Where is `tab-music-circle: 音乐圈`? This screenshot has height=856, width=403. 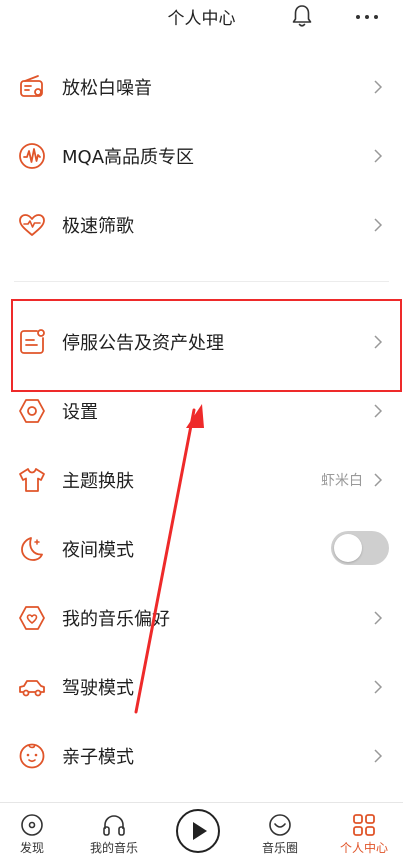 tab-music-circle: 音乐圈 is located at coordinates (280, 829).